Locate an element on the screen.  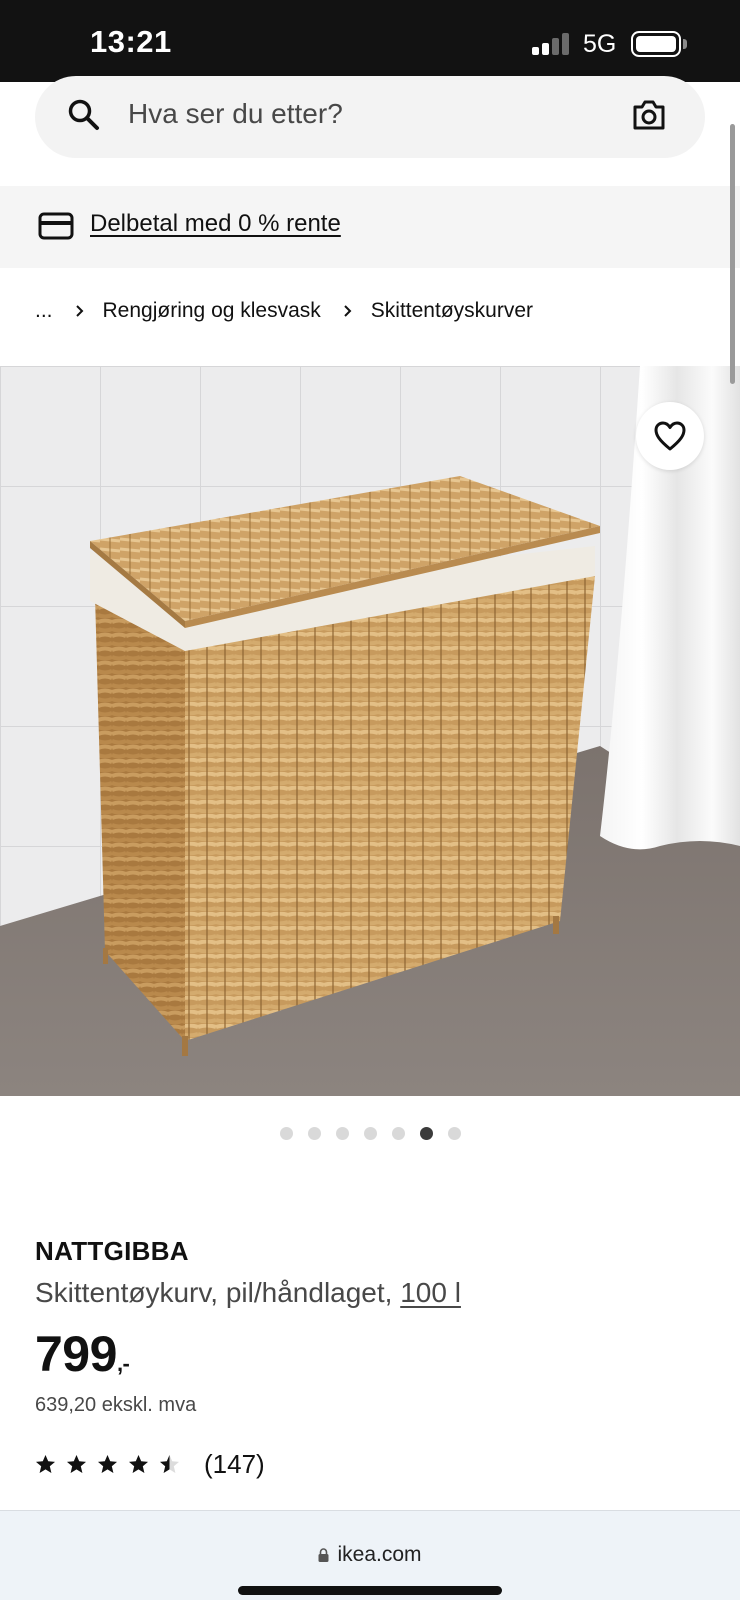
star-rating is located at coordinates (112, 1464).